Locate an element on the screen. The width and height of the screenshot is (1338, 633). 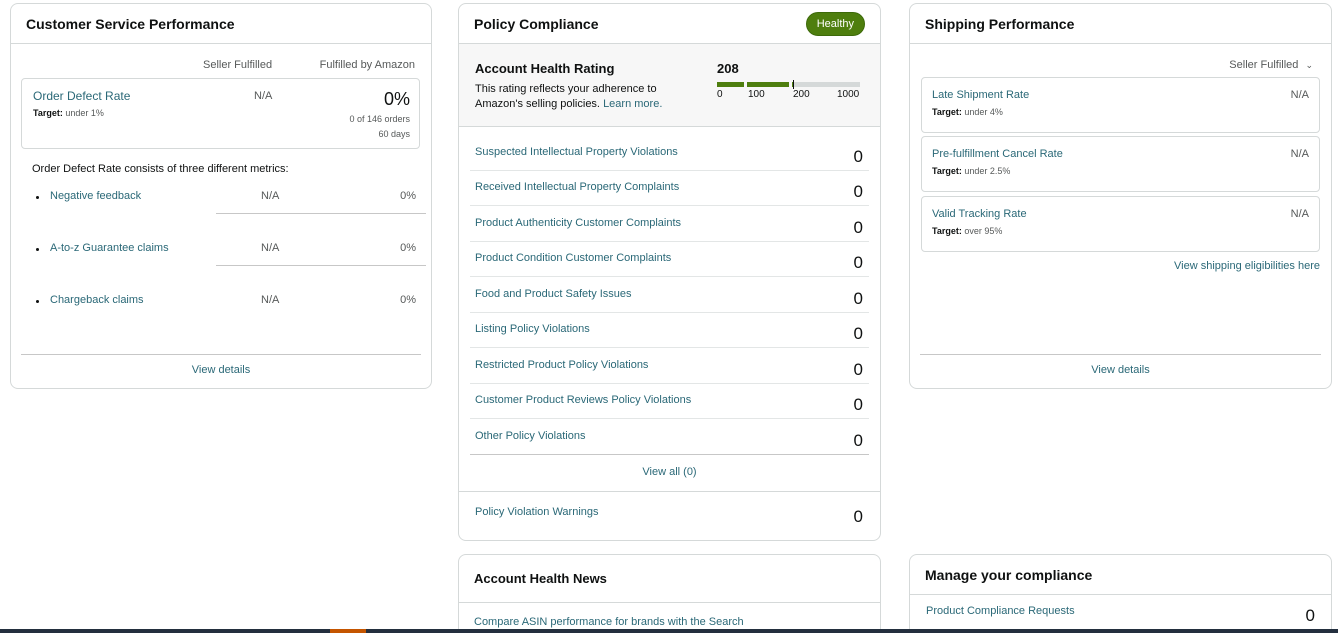
policy-row: Listing Policy Violations 0 is located at coordinates (669, 330).